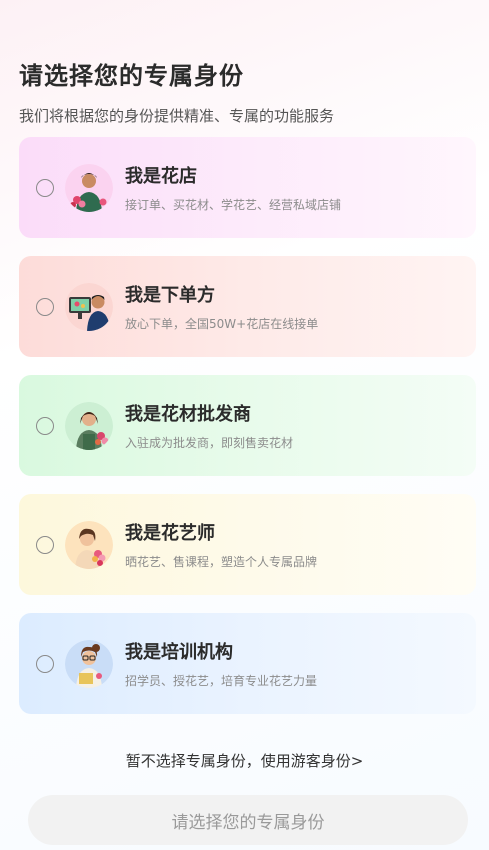 This screenshot has width=489, height=850. Describe the element at coordinates (222, 324) in the screenshot. I see `role-desc: 放心下单，全国50W+花店在线接单` at that location.